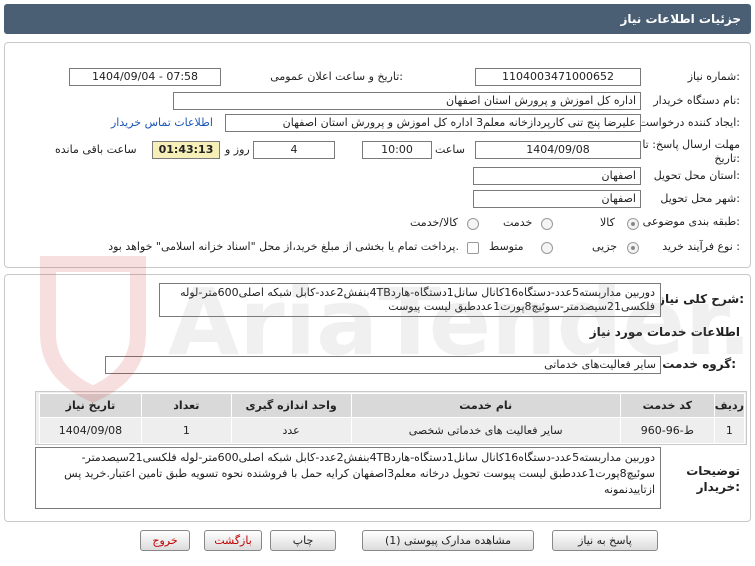  Describe the element at coordinates (700, 198) in the screenshot. I see `city-label: شهر محل تحویل:` at that location.